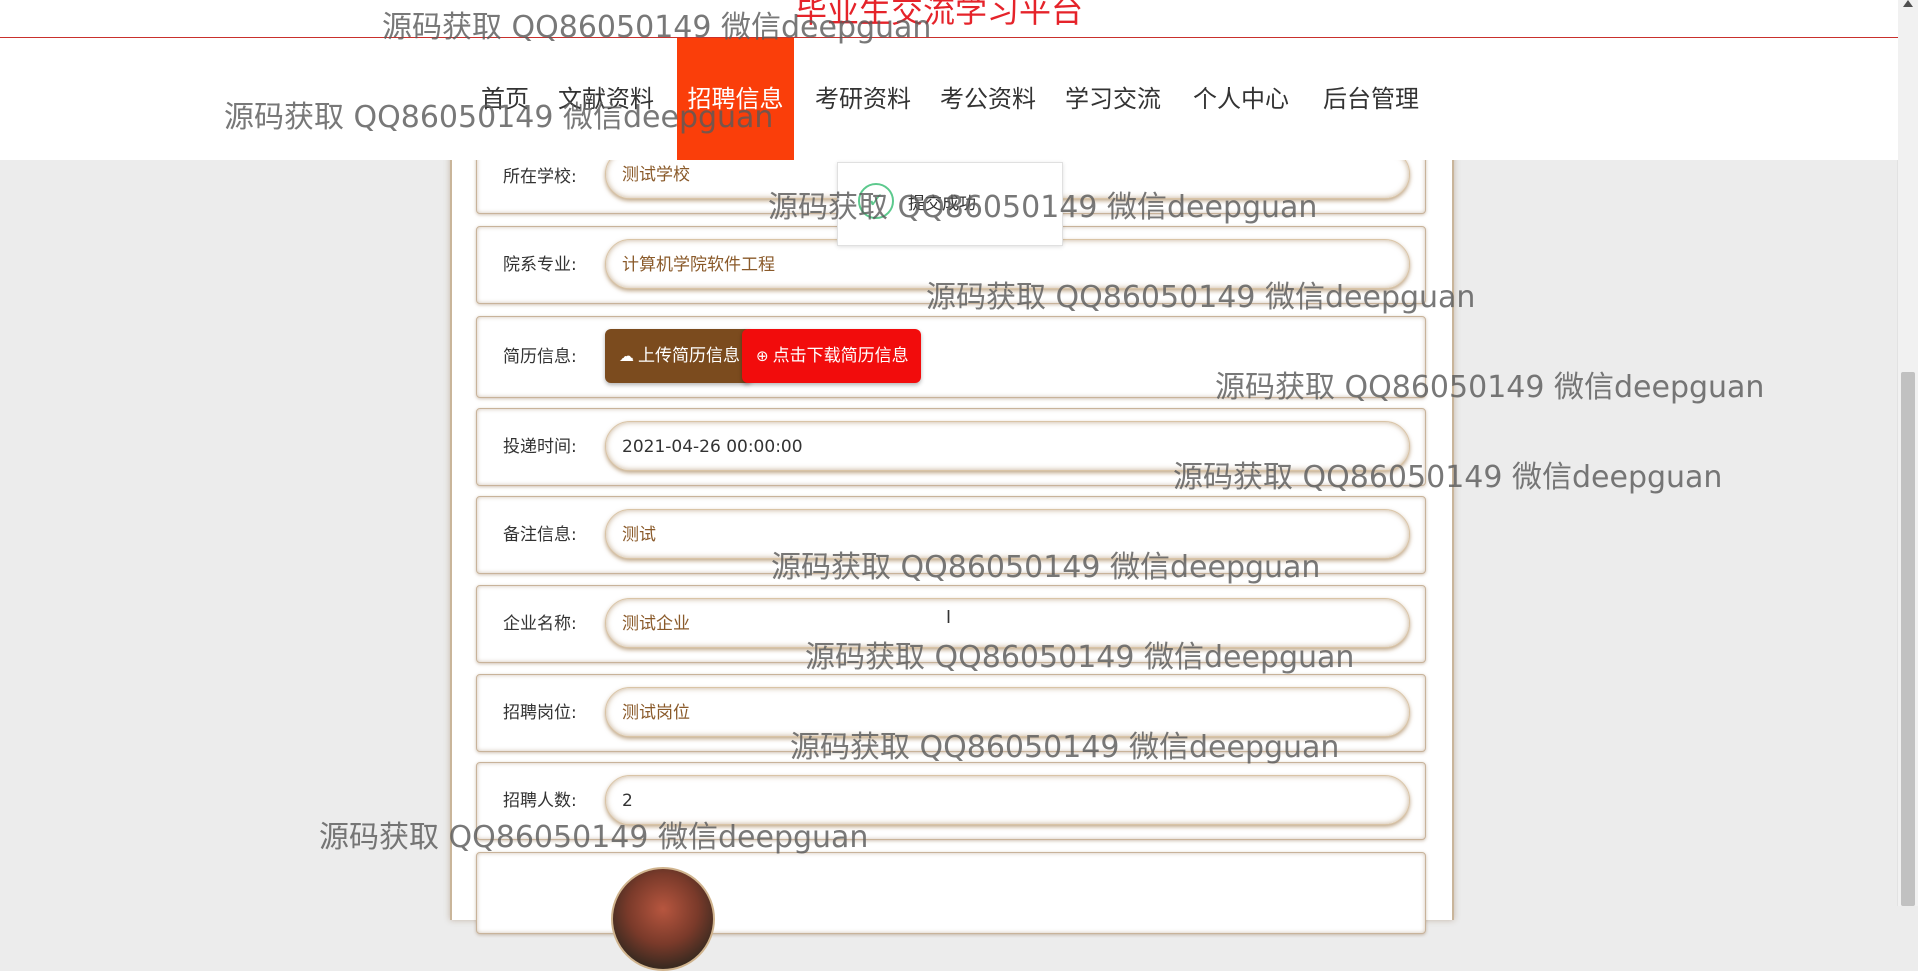  What do you see at coordinates (540, 713) in the screenshot?
I see `position-label: 招聘岗位:` at bounding box center [540, 713].